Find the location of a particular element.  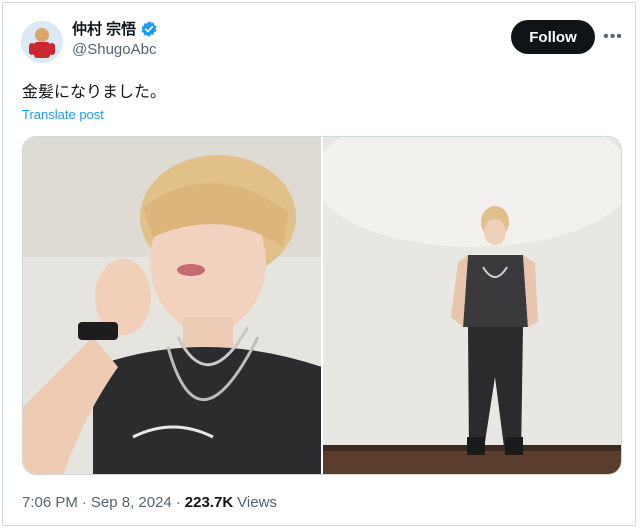

avatar is located at coordinates (42, 42).